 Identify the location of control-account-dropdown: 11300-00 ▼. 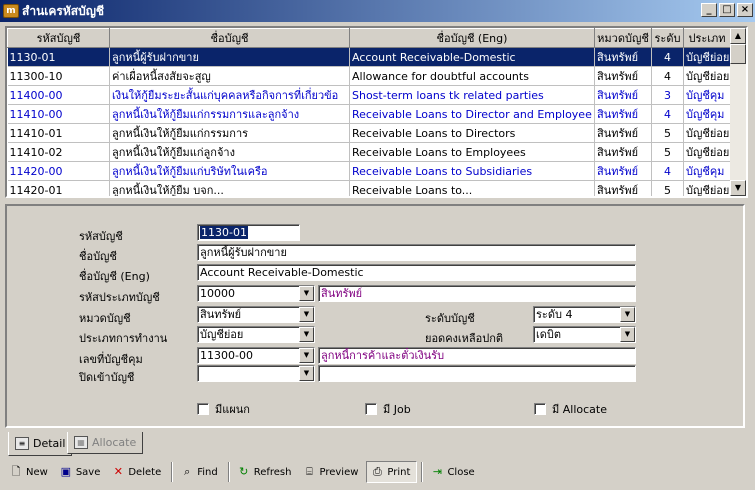
(256, 355).